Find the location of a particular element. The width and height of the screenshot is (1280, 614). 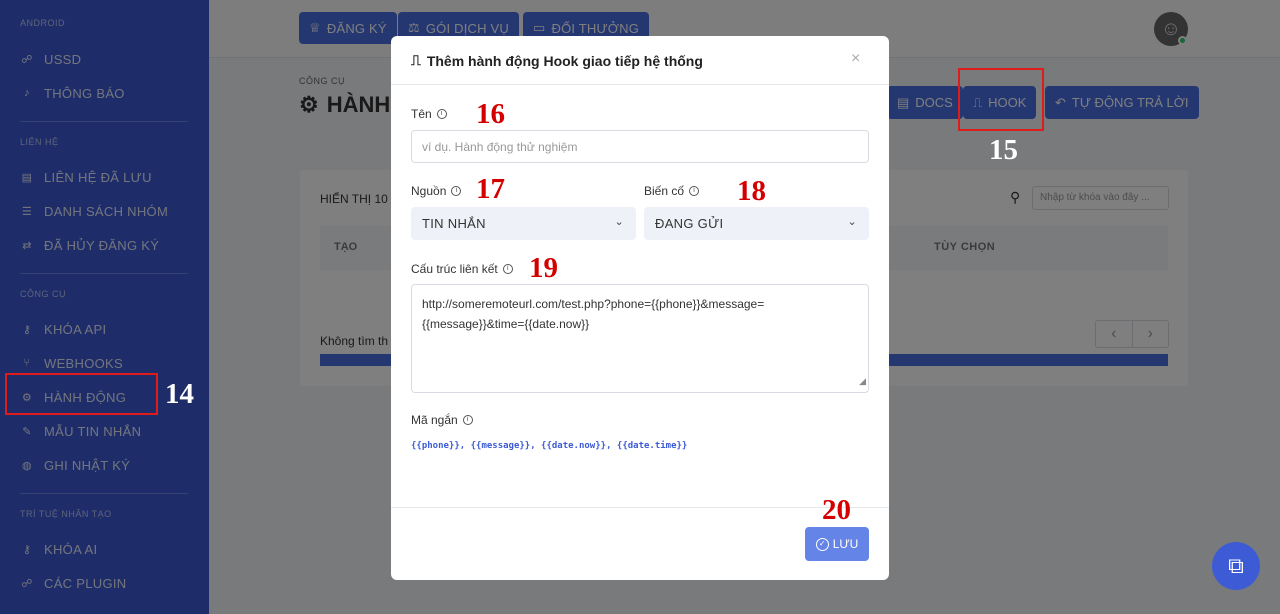

source-value: TIN NHẮN is located at coordinates (454, 223).